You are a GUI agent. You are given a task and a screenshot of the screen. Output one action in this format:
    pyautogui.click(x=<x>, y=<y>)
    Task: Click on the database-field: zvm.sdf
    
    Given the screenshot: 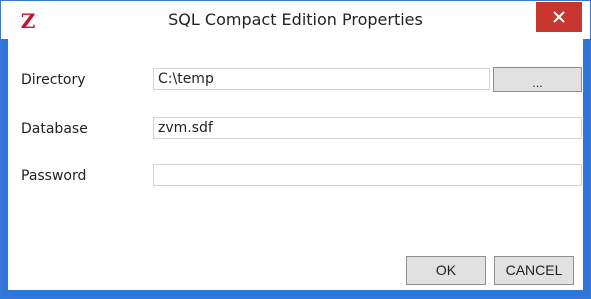 What is the action you would take?
    pyautogui.click(x=367, y=128)
    